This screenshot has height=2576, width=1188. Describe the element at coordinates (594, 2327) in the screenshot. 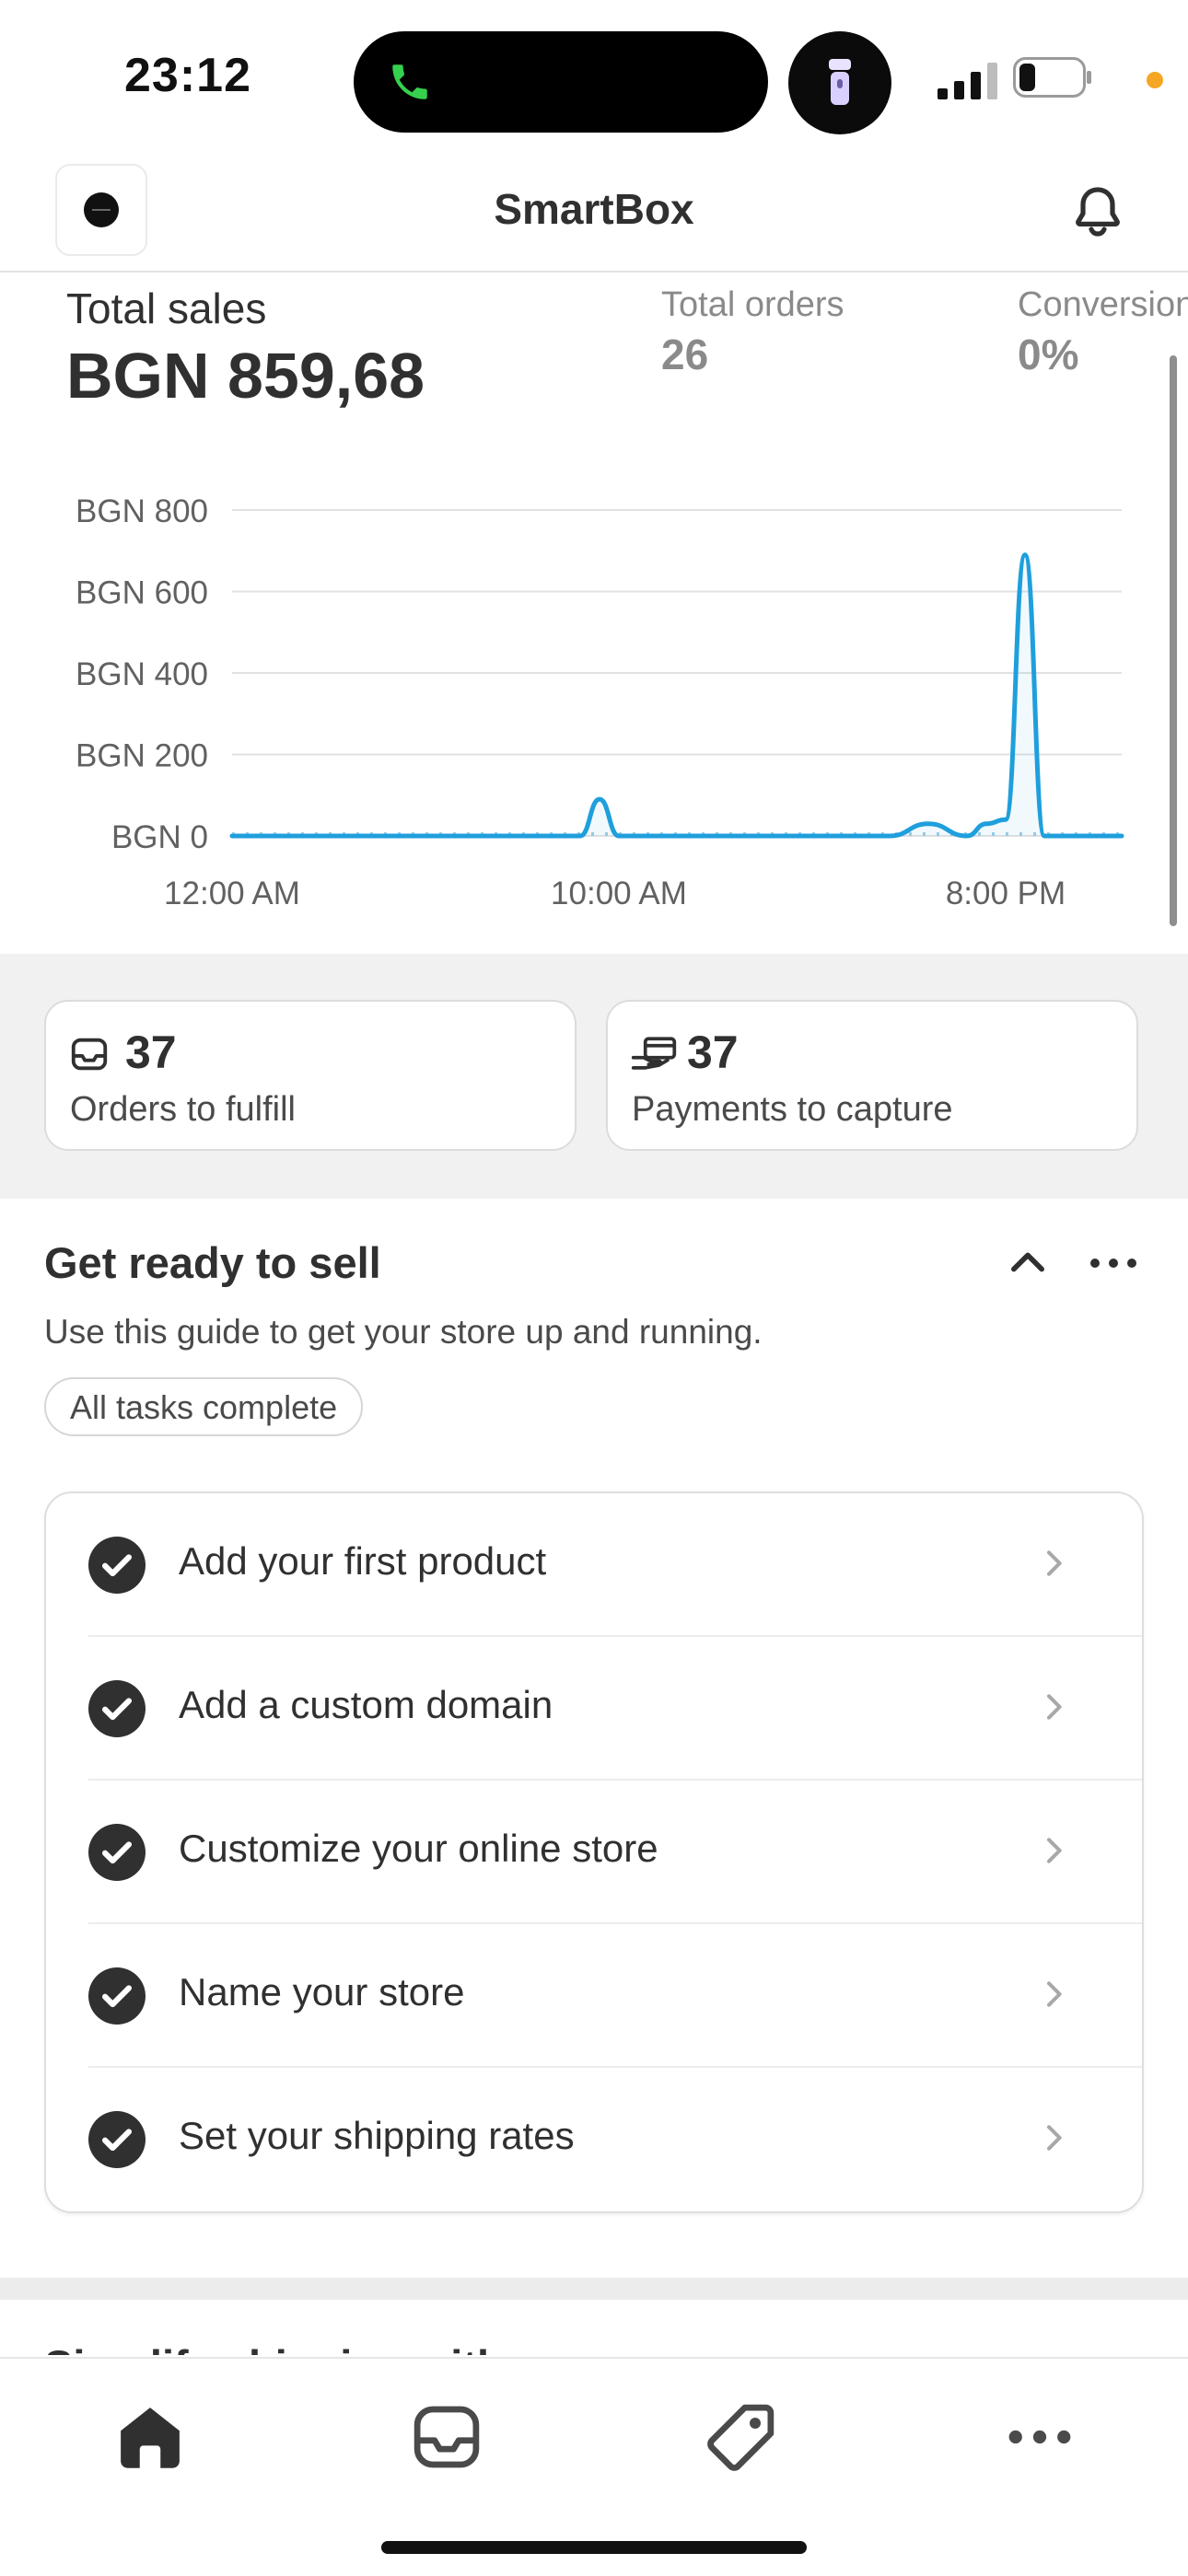

I see `next-section-peek: Simplify shipping with` at that location.